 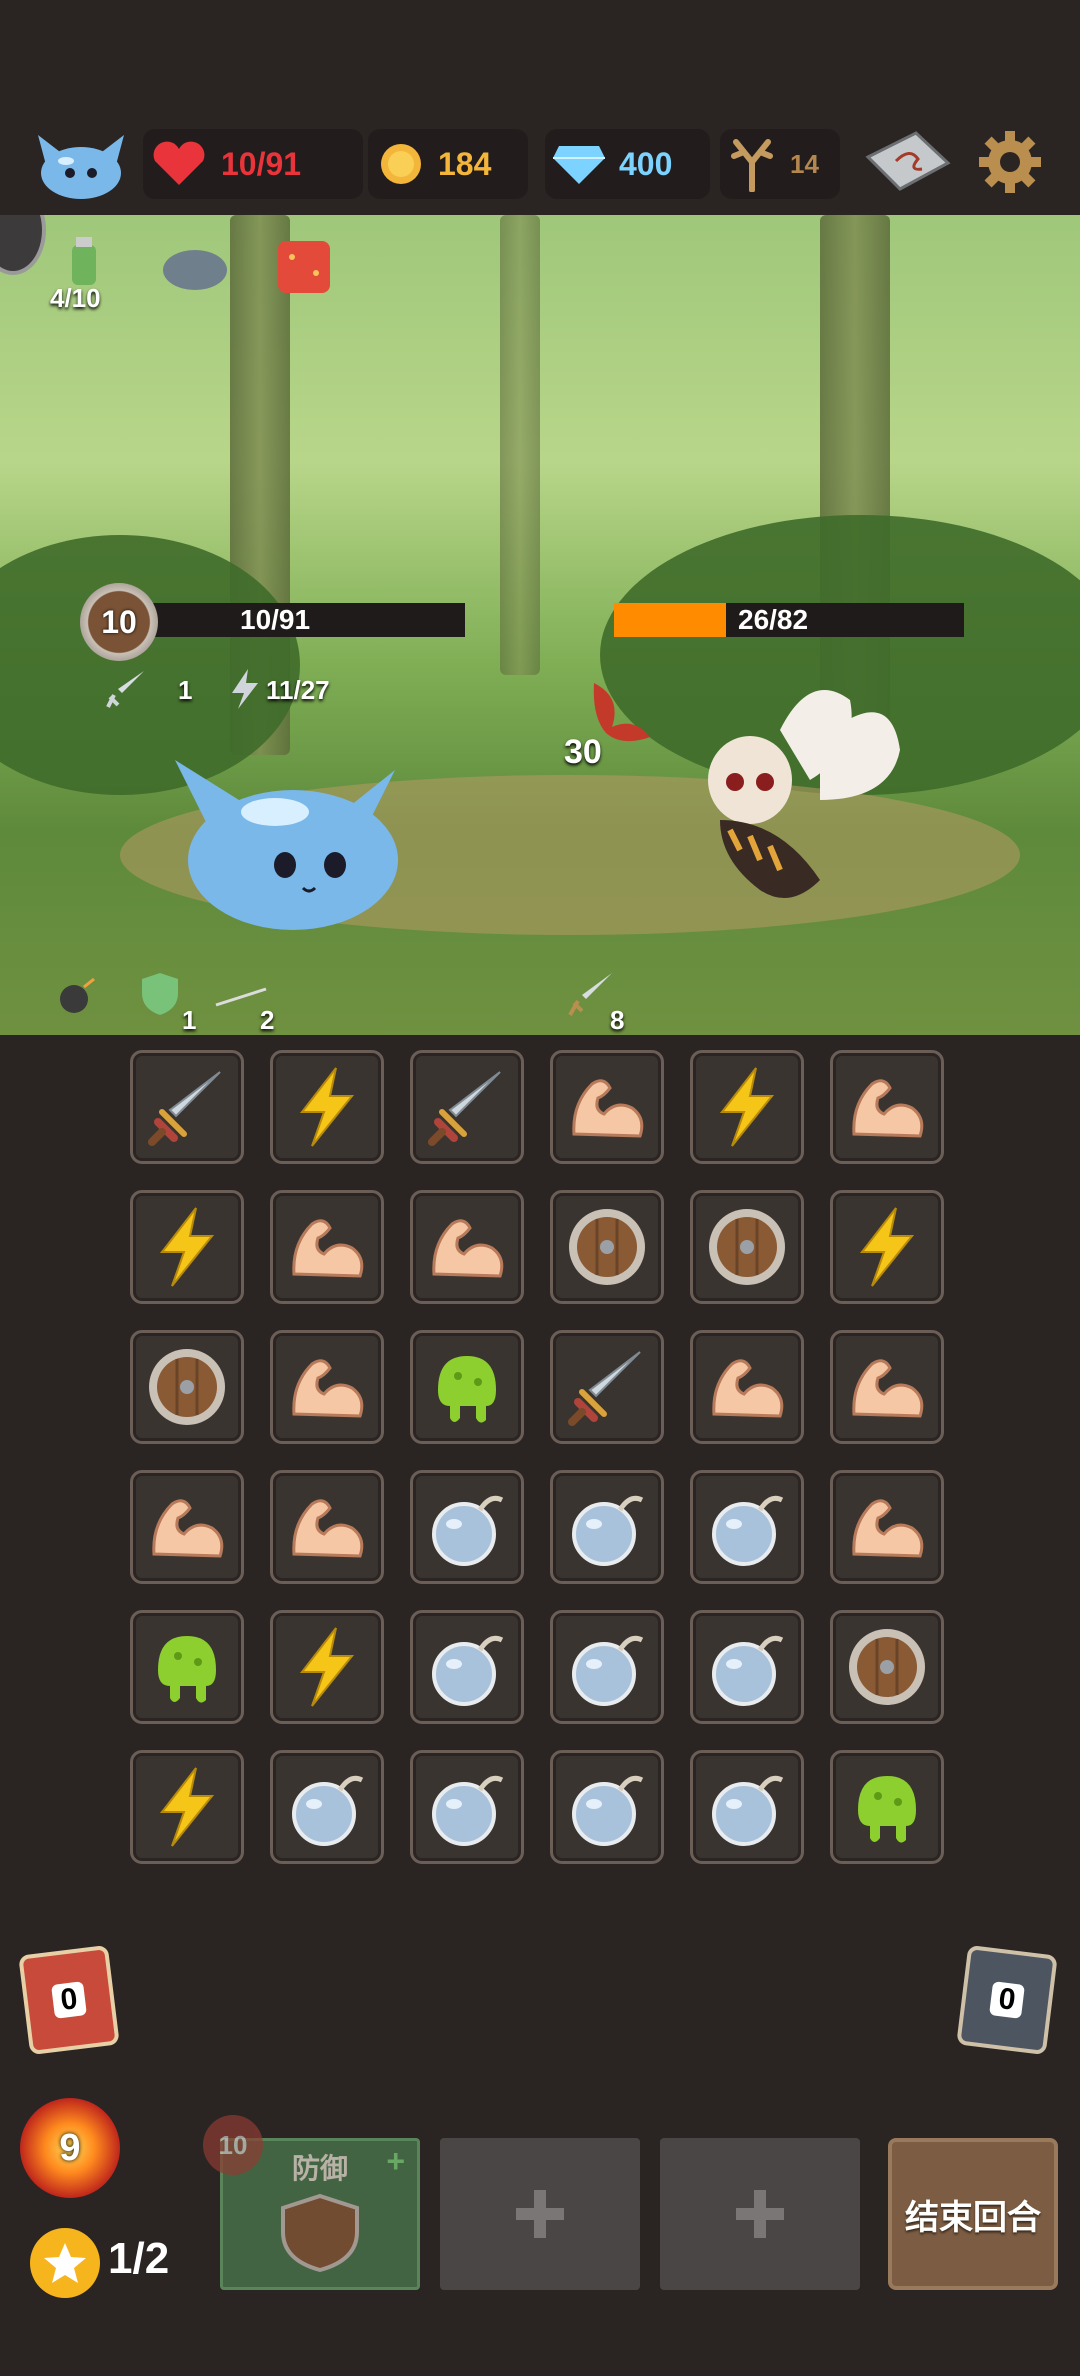 What do you see at coordinates (267, 1020) in the screenshot?
I see `status-arrow-count: 2` at bounding box center [267, 1020].